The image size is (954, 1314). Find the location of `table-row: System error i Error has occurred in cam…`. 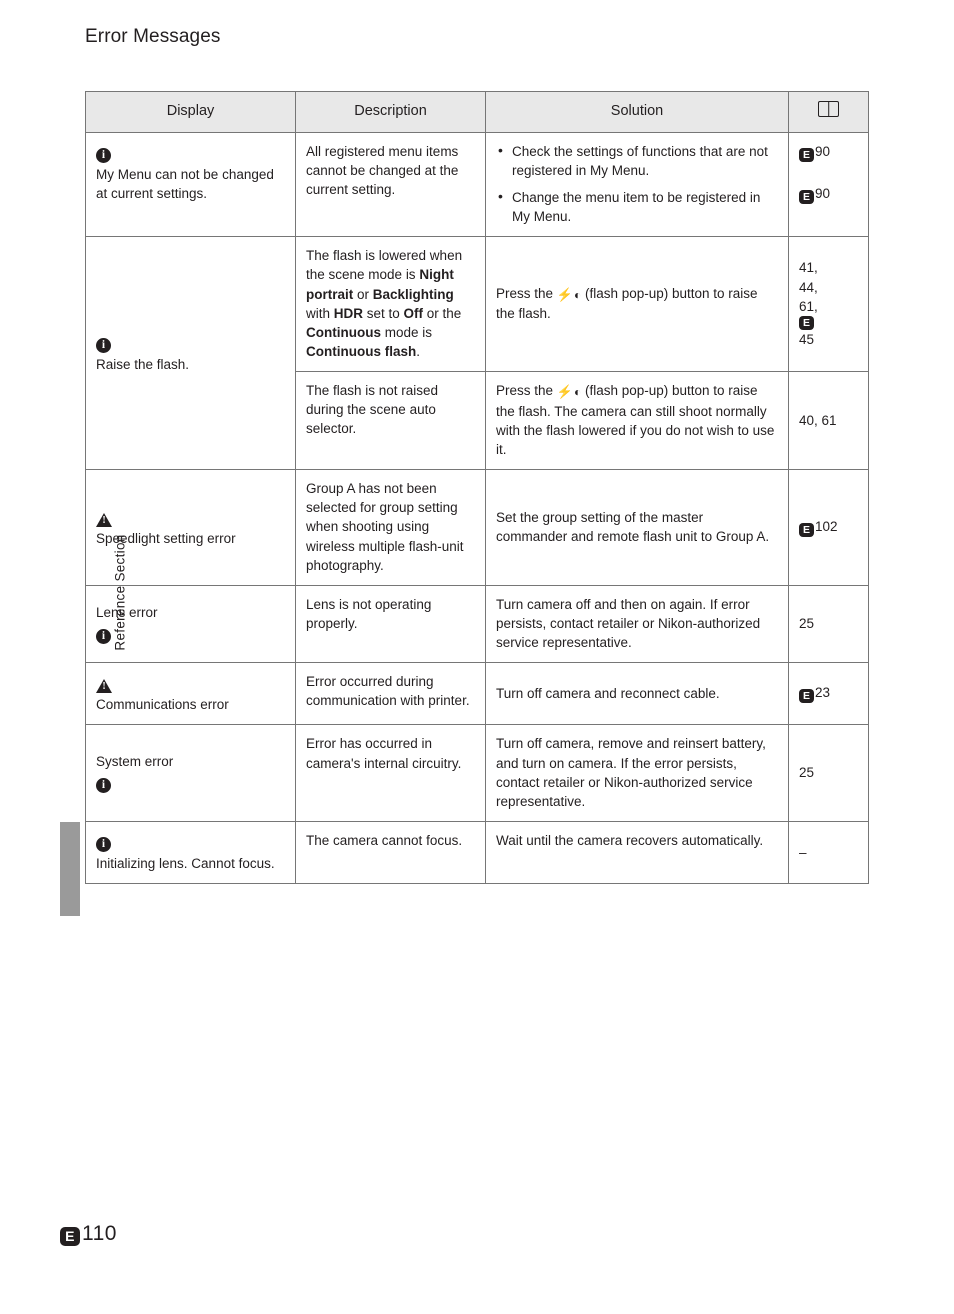

table-row: System error i Error has occurred in cam… is located at coordinates (477, 773).